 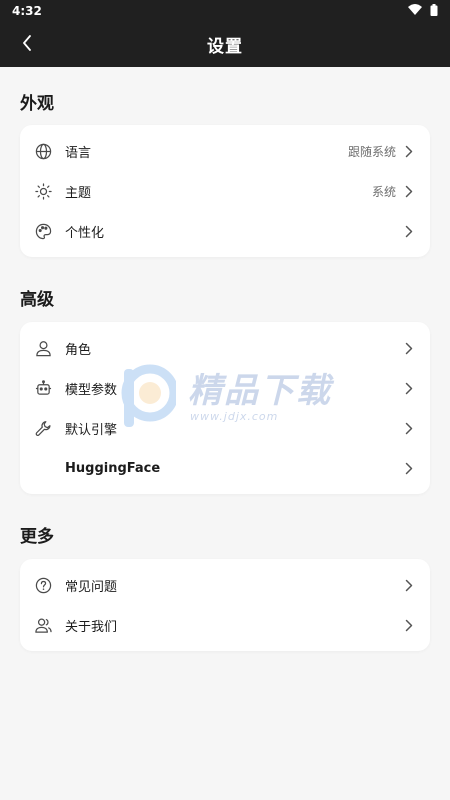 What do you see at coordinates (225, 11) in the screenshot?
I see `status-bar: 4:32` at bounding box center [225, 11].